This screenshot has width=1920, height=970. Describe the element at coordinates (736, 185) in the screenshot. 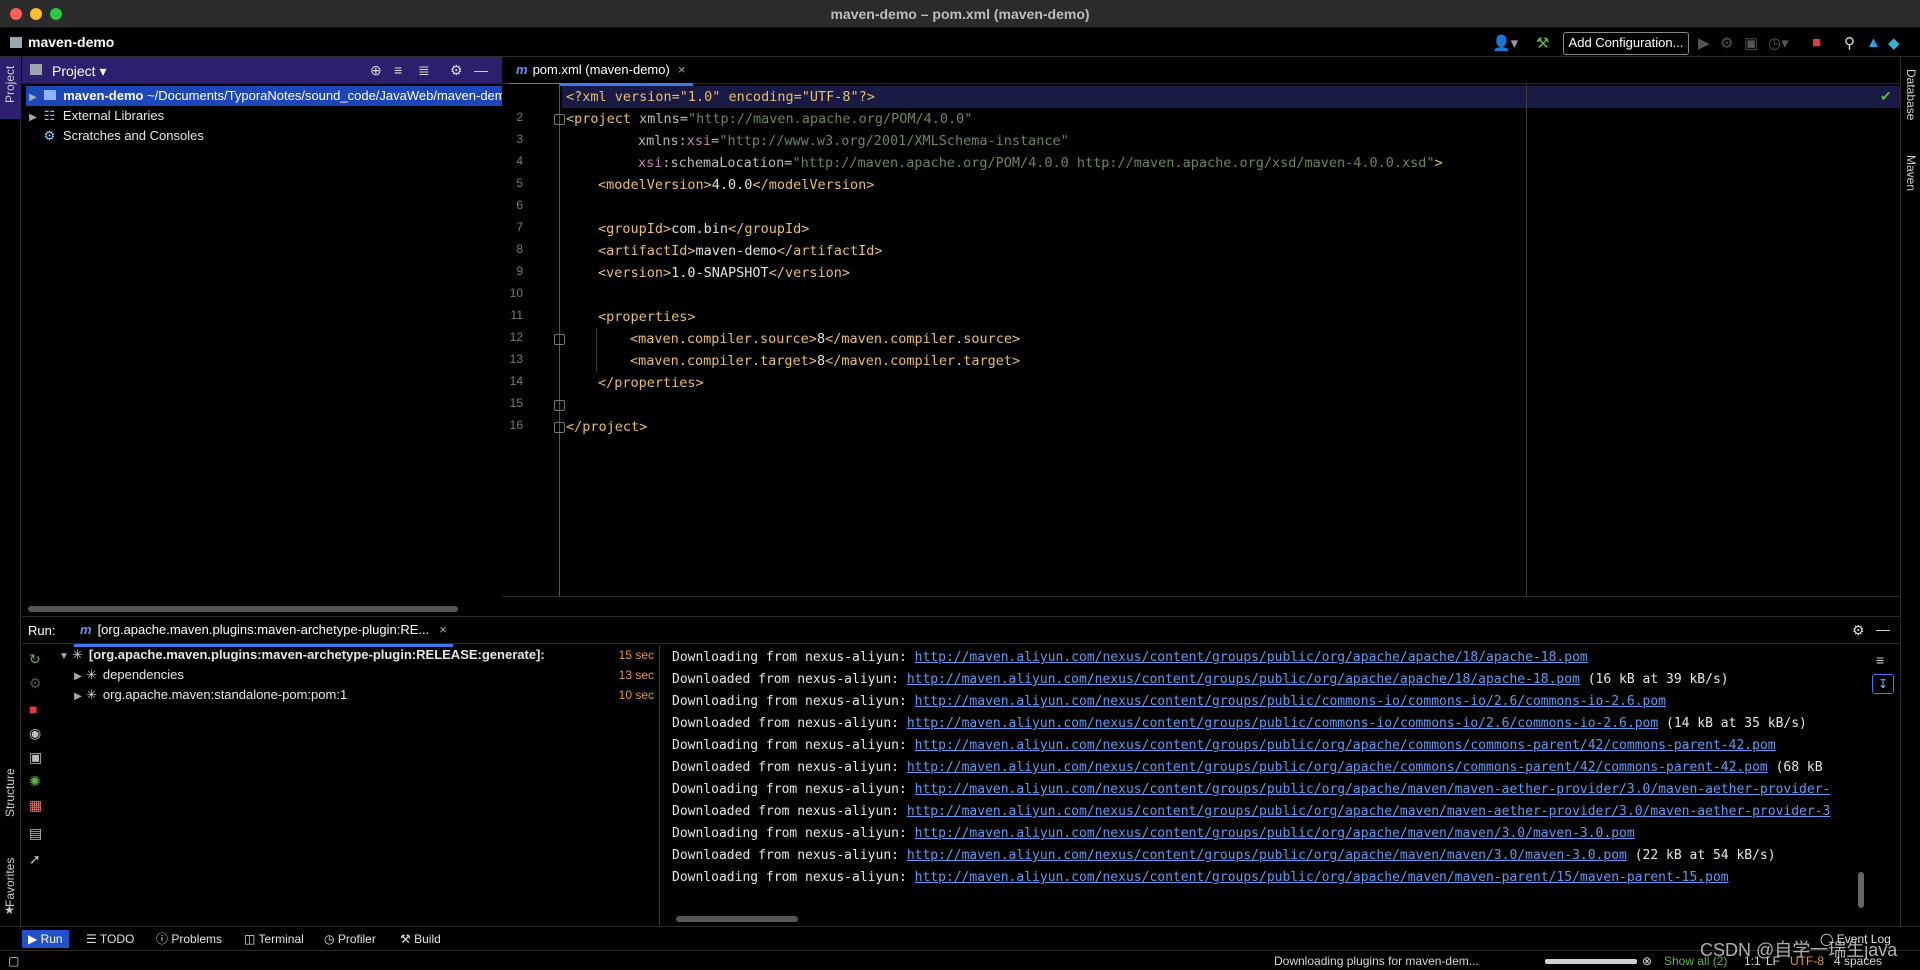

I see `code-line-5: <modelVersion>4.0.0</modelVersion>` at that location.